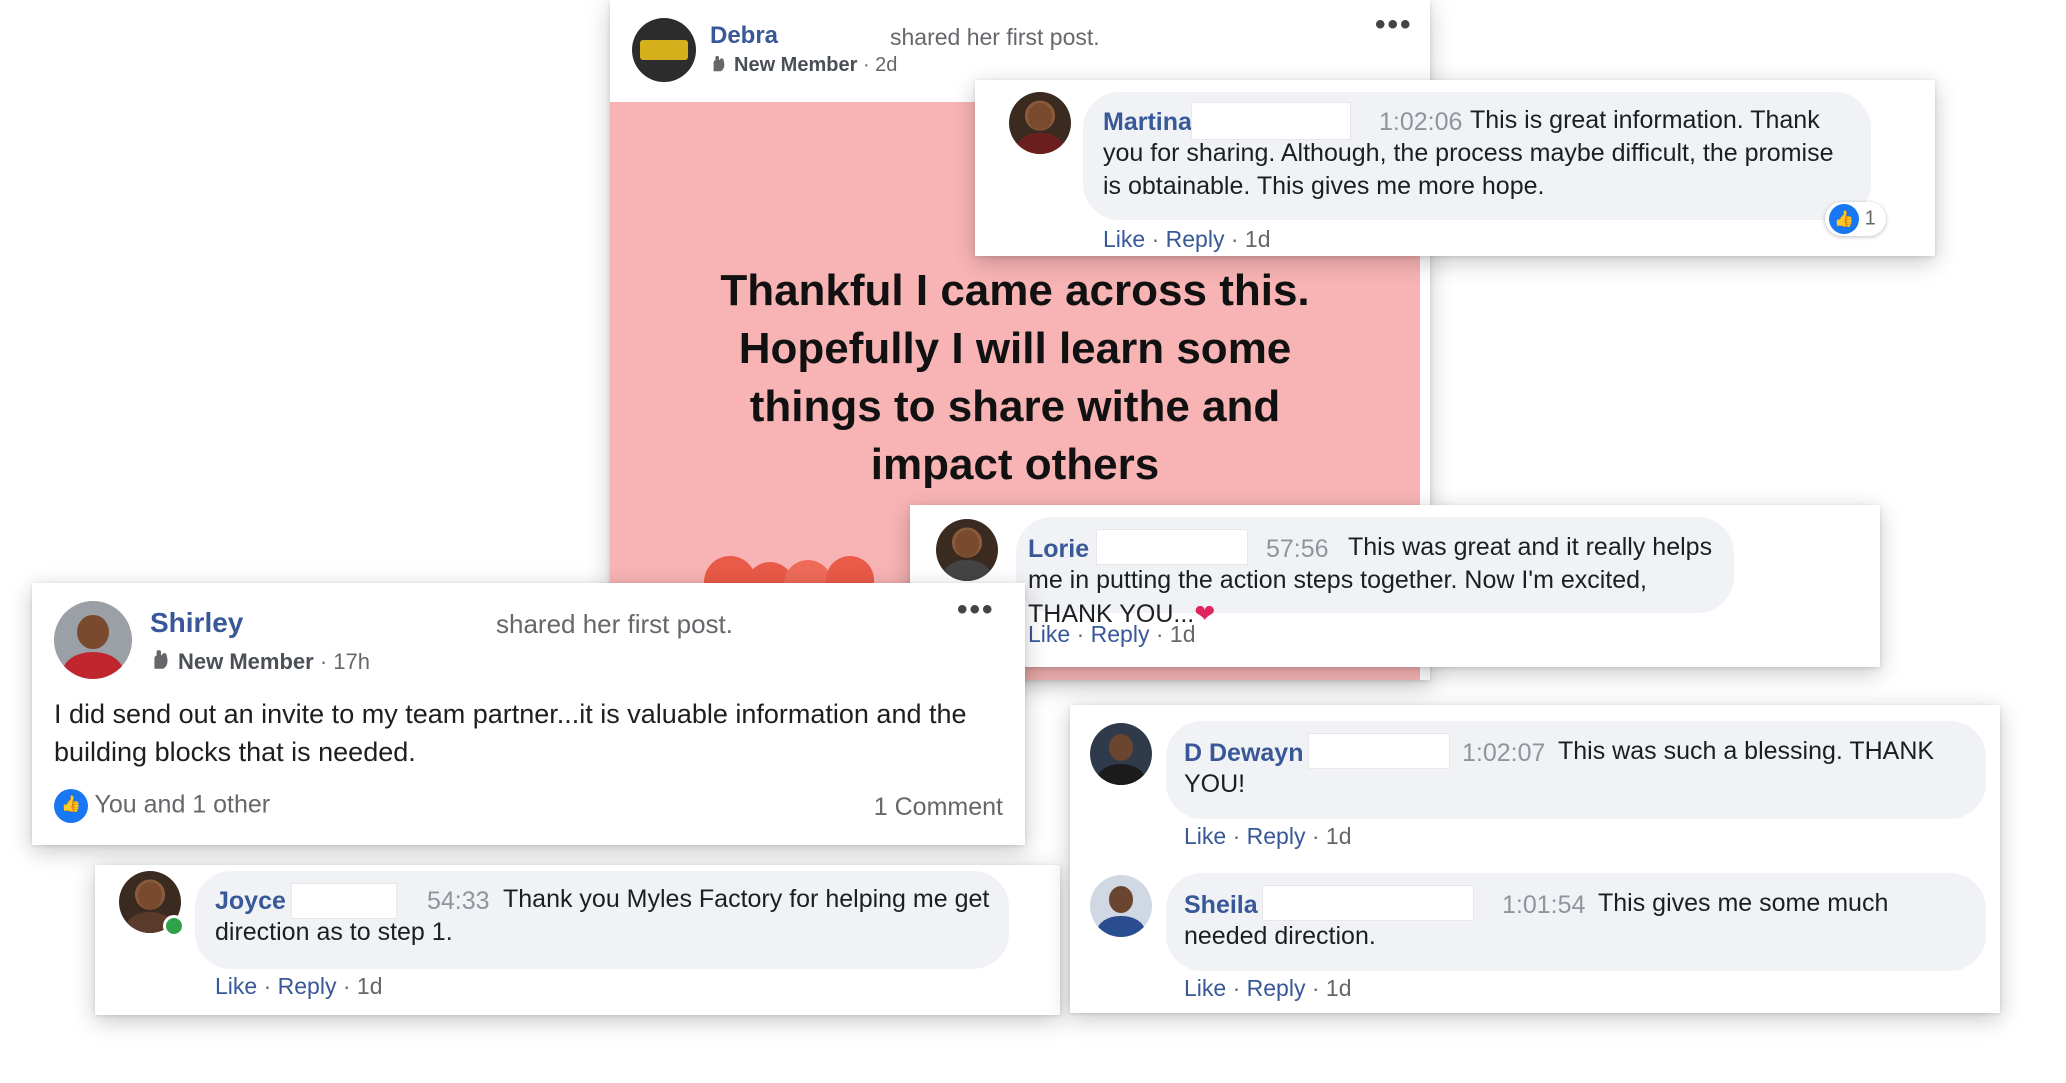 This screenshot has height=1083, width=2066. Describe the element at coordinates (880, 65) in the screenshot. I see `debra-time: · 2d` at that location.